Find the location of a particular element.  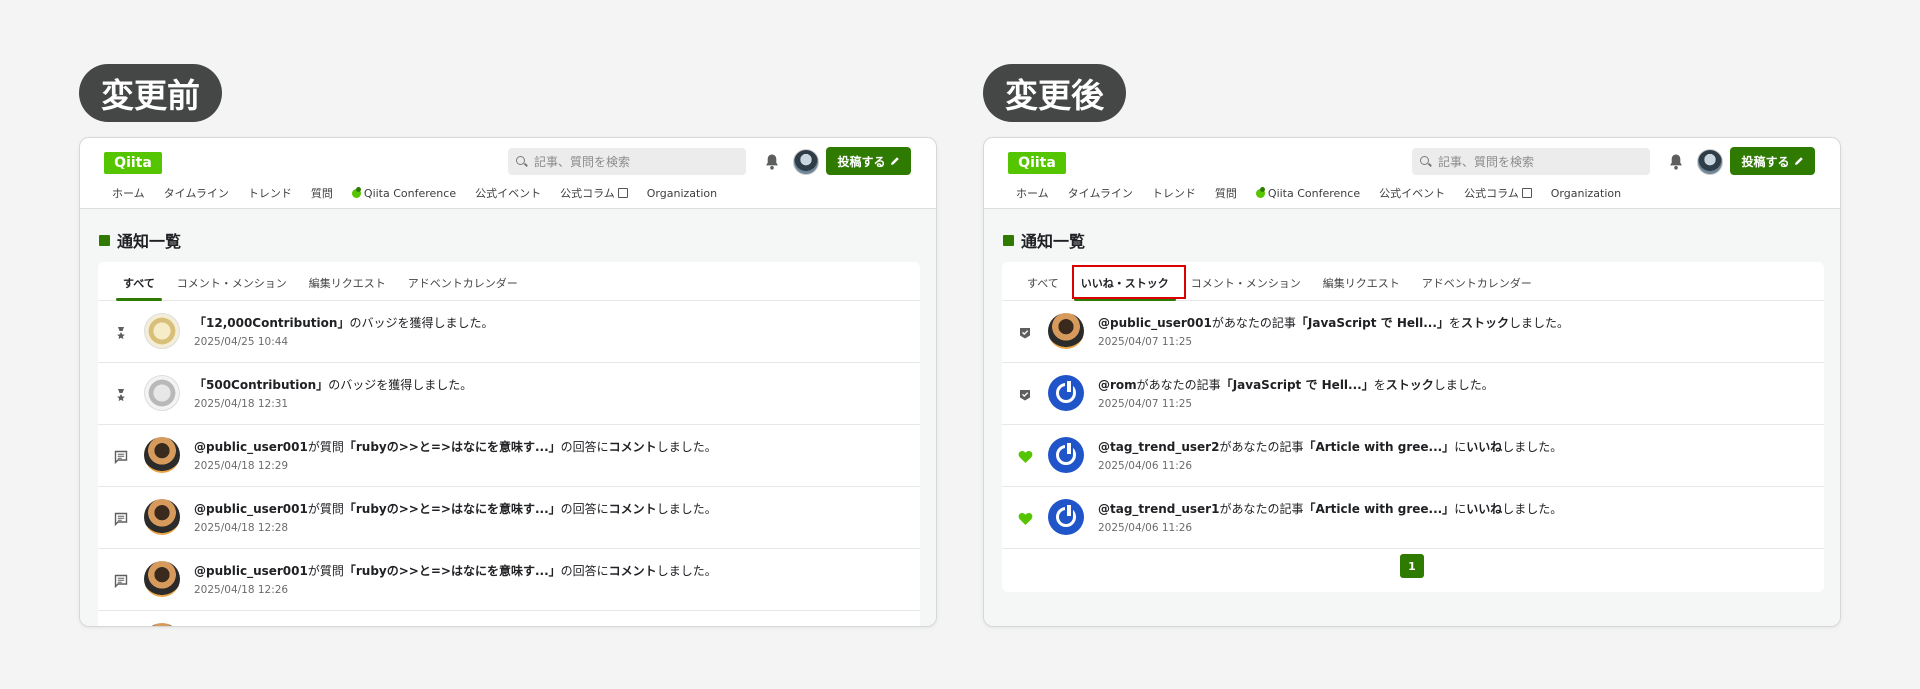

tab-2: 編集リクエスト is located at coordinates (347, 287).